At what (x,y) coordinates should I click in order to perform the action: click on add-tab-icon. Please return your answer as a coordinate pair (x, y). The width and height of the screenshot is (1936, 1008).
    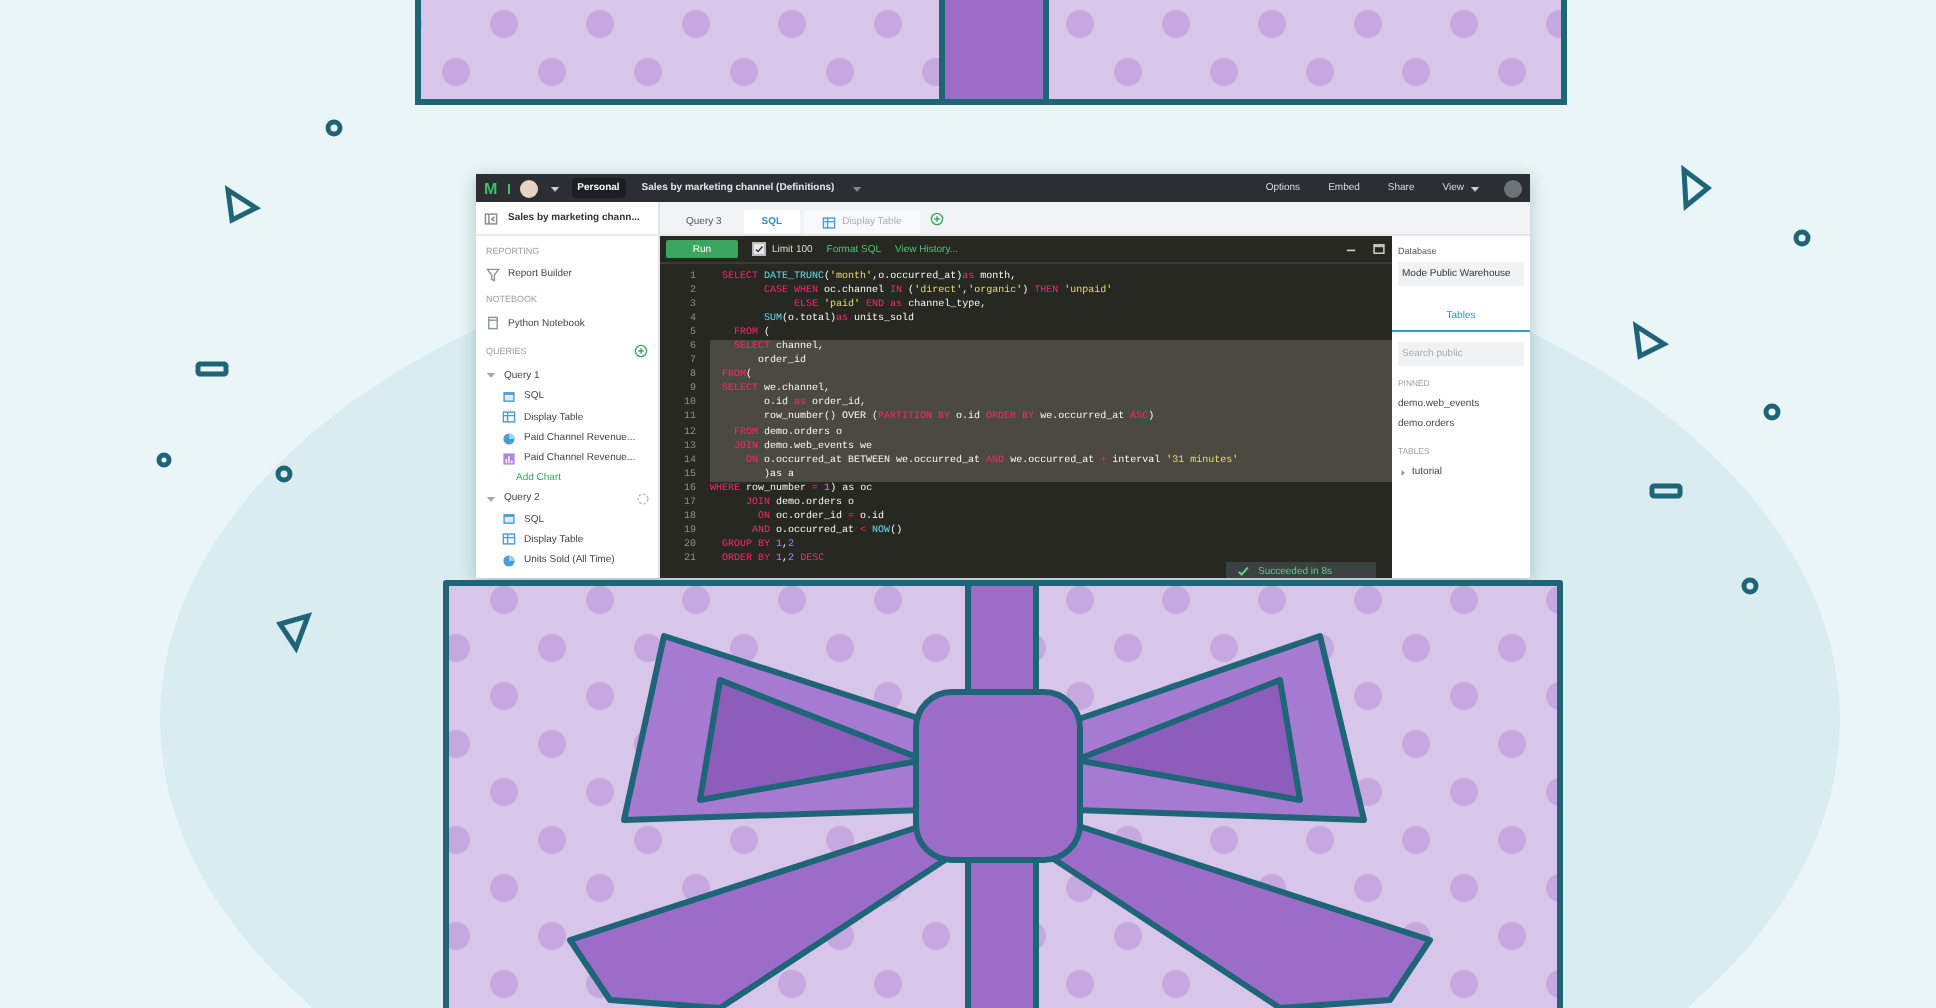
    Looking at the image, I should click on (936, 218).